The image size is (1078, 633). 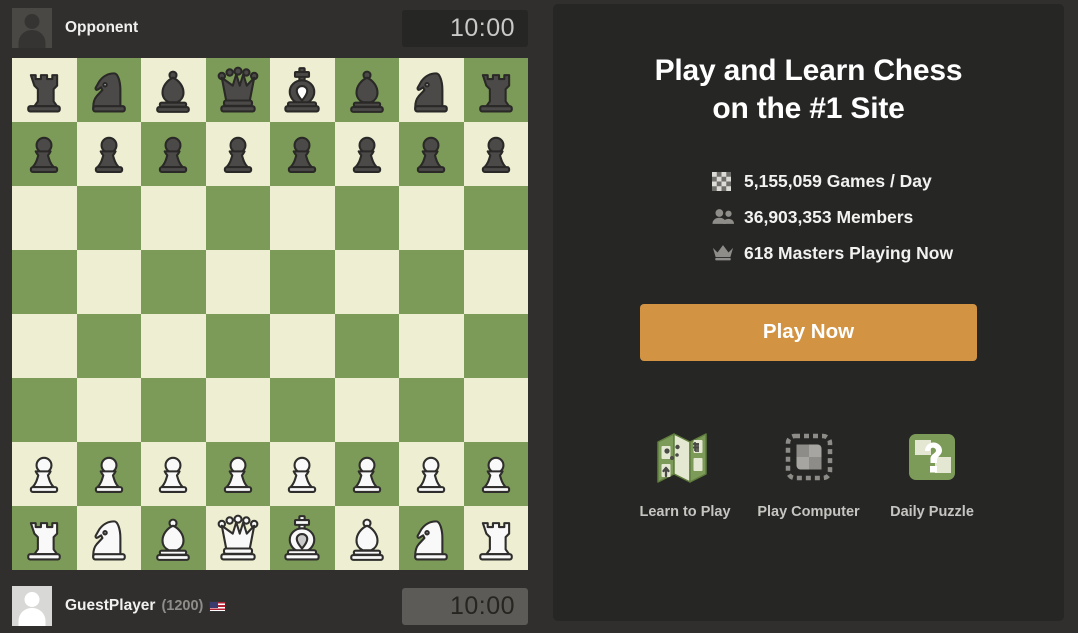 What do you see at coordinates (32, 39) in the screenshot?
I see `avatar-body` at bounding box center [32, 39].